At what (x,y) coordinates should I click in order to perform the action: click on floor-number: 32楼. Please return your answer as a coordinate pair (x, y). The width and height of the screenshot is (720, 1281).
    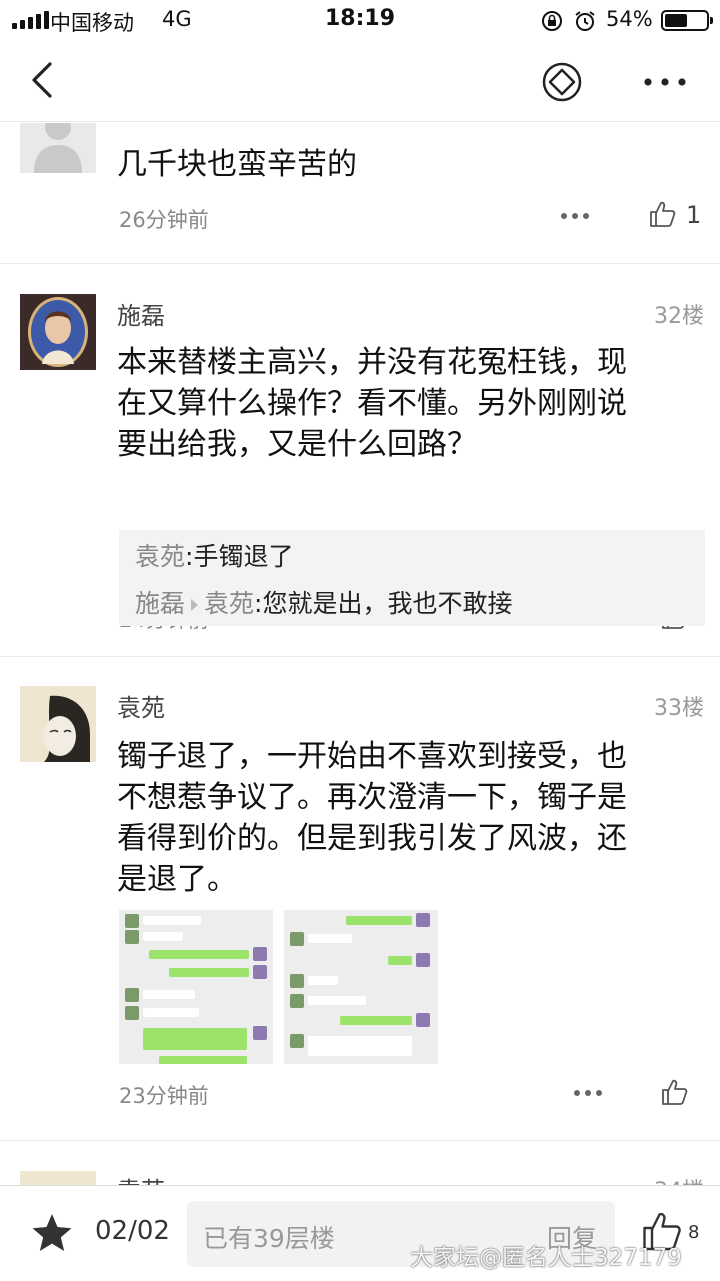
    Looking at the image, I should click on (679, 316).